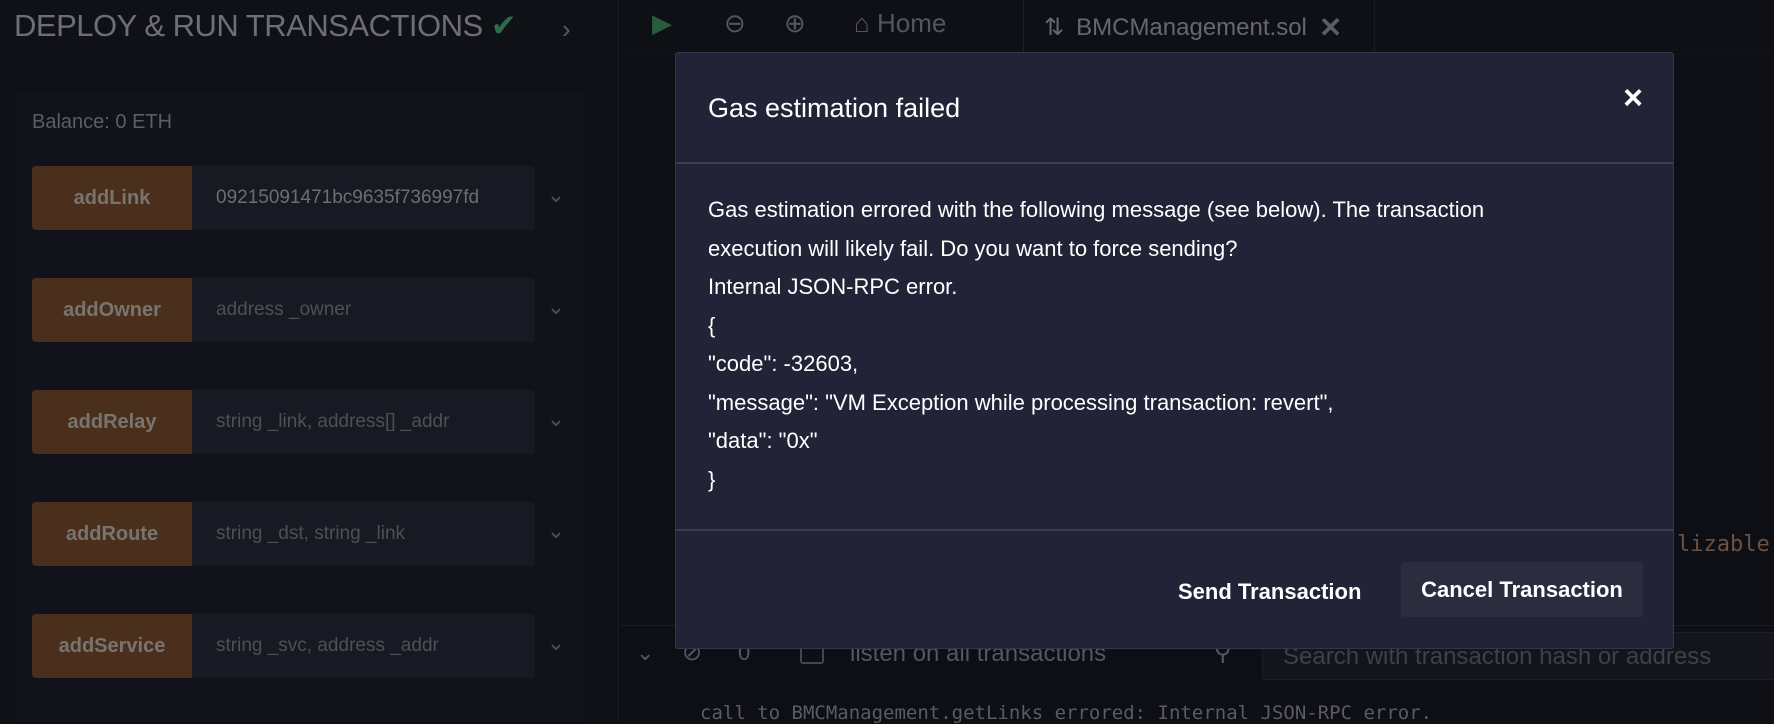 Image resolution: width=1774 pixels, height=724 pixels. What do you see at coordinates (1269, 592) in the screenshot?
I see `send-transaction-button: Send Transaction` at bounding box center [1269, 592].